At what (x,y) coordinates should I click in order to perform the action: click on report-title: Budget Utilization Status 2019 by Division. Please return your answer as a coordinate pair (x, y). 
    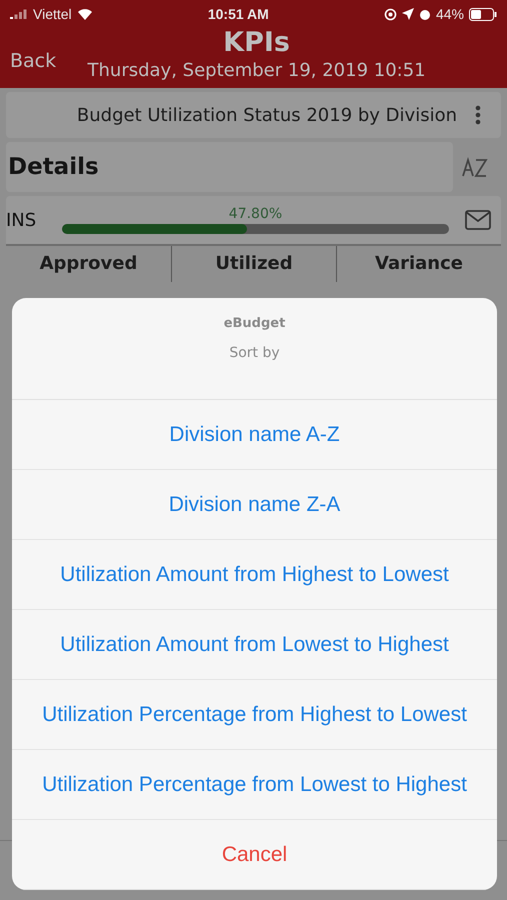
    Looking at the image, I should click on (267, 115).